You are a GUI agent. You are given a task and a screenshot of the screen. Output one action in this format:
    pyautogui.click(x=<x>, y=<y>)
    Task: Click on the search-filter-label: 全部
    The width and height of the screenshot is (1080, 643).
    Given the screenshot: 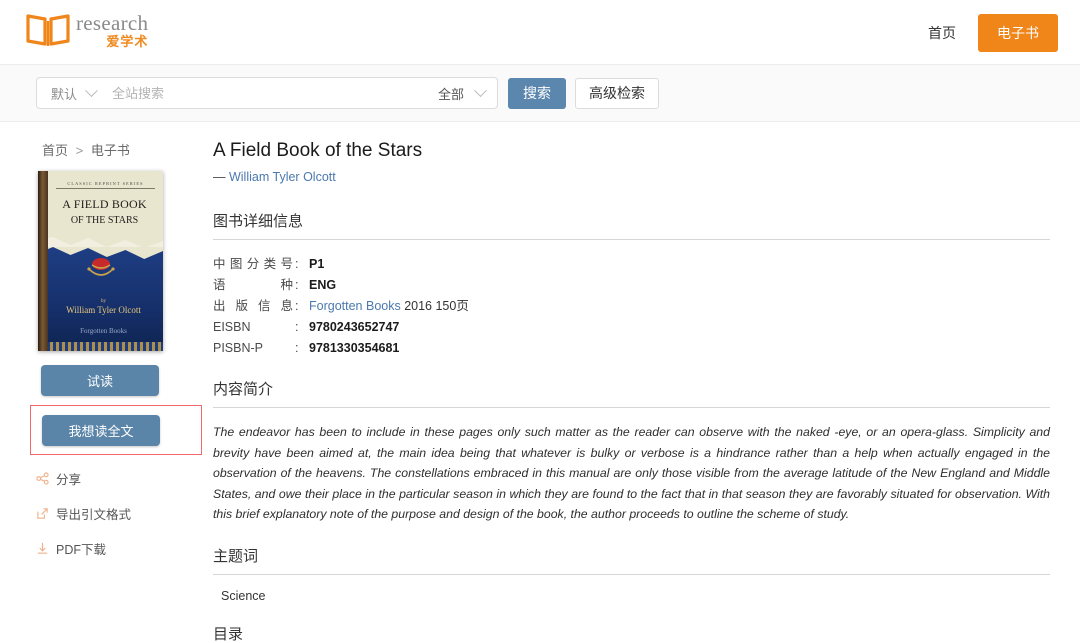 What is the action you would take?
    pyautogui.click(x=450, y=94)
    